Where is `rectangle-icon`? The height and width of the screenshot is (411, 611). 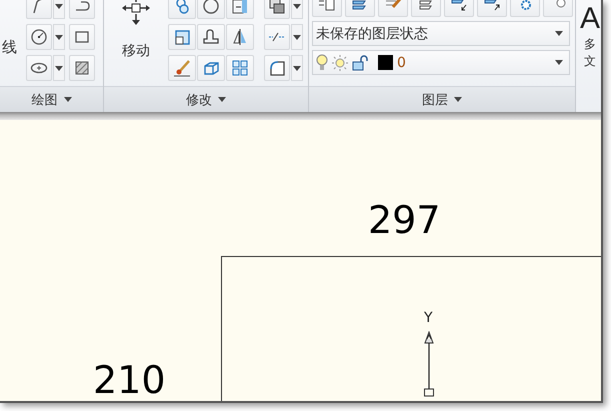
rectangle-icon is located at coordinates (82, 37).